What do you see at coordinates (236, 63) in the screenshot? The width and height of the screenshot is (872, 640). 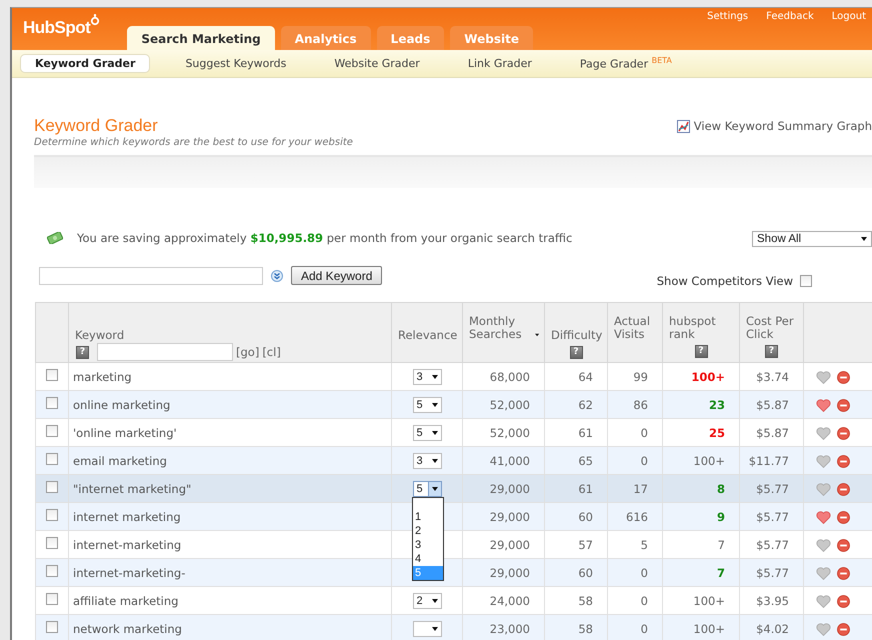 I see `subnav-item: Suggest Keywords` at bounding box center [236, 63].